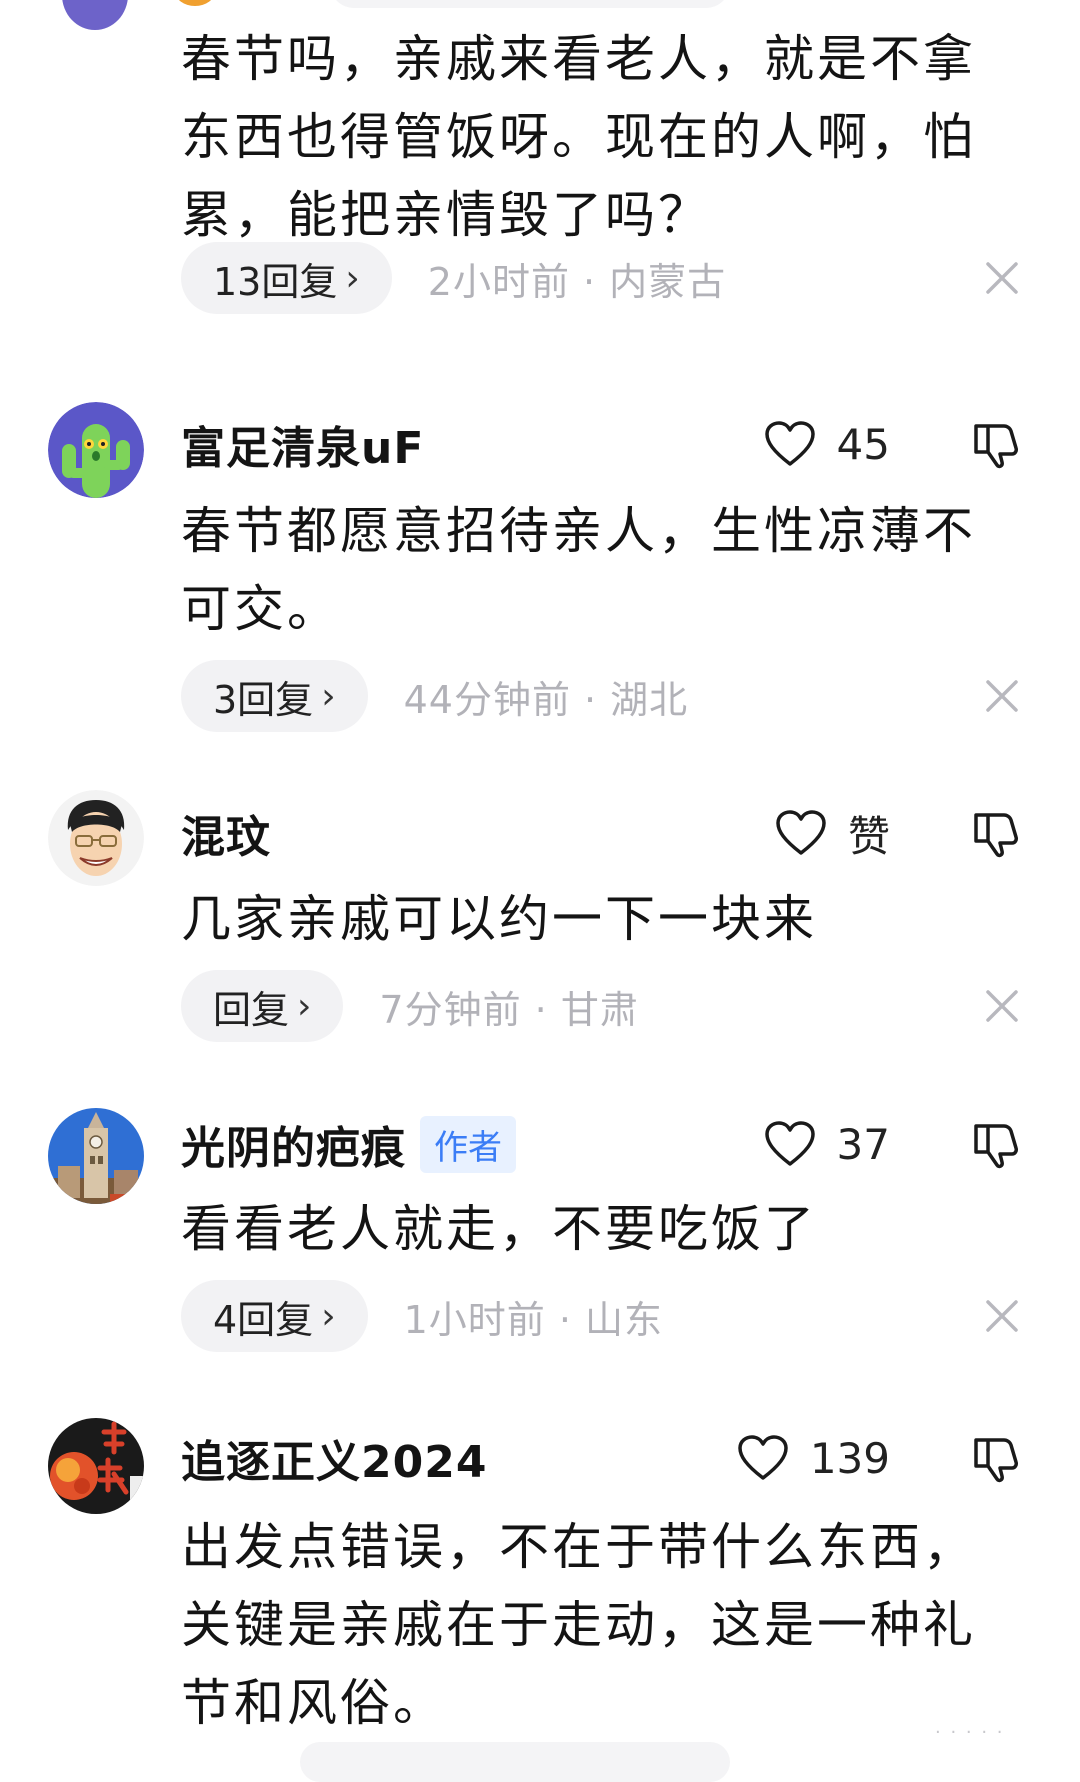  Describe the element at coordinates (849, 1458) in the screenshot. I see `like-count: 139` at that location.